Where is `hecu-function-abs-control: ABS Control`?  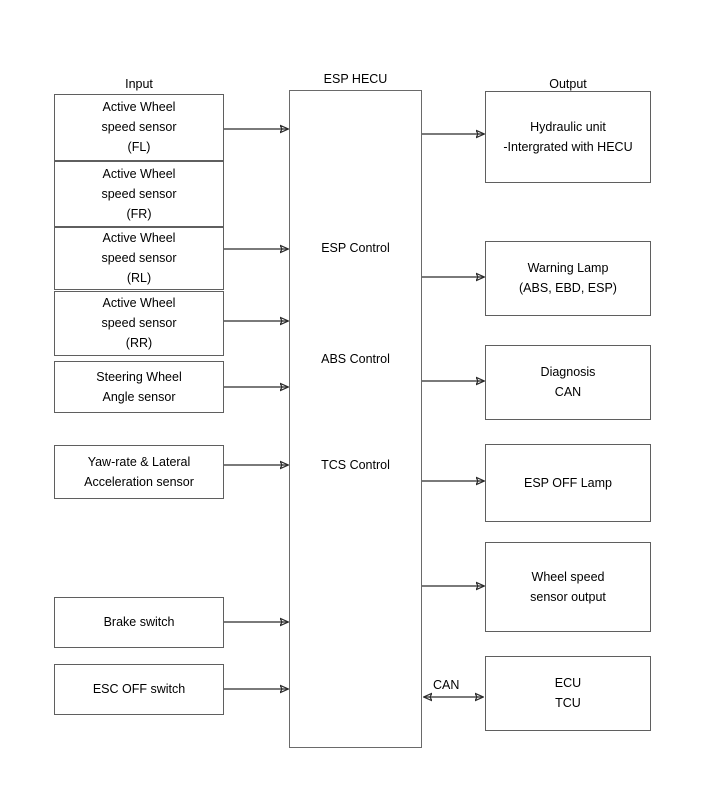
hecu-function-abs-control: ABS Control is located at coordinates (355, 359).